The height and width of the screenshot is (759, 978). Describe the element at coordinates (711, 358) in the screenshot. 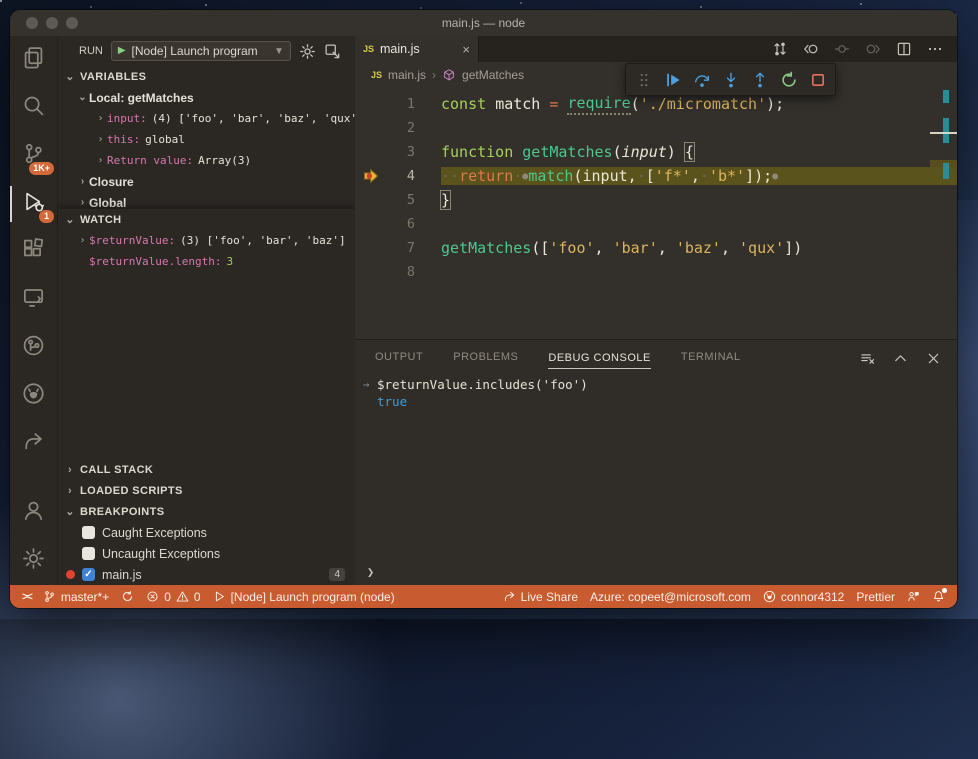

I see `panel-tab-terminal: TERMINAL` at that location.